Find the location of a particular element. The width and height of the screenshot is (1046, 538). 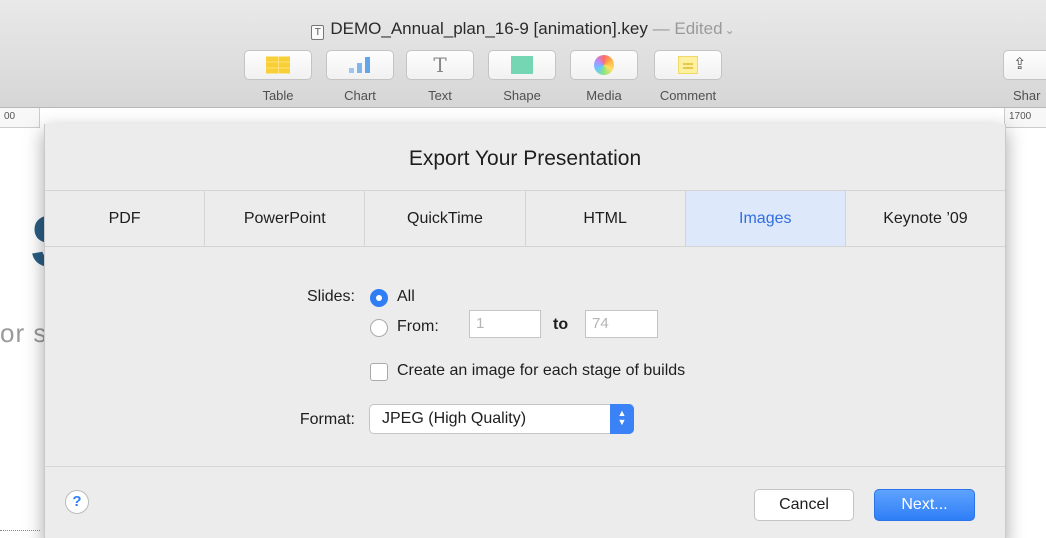

media-button is located at coordinates (604, 65).